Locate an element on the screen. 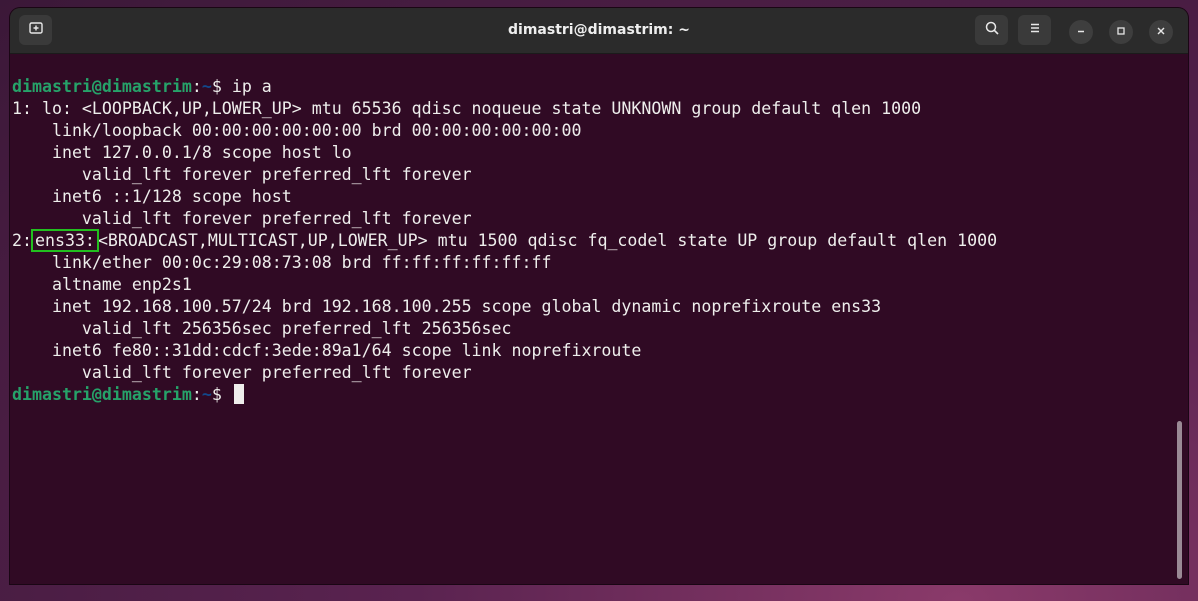  menu-button is located at coordinates (1034, 30).